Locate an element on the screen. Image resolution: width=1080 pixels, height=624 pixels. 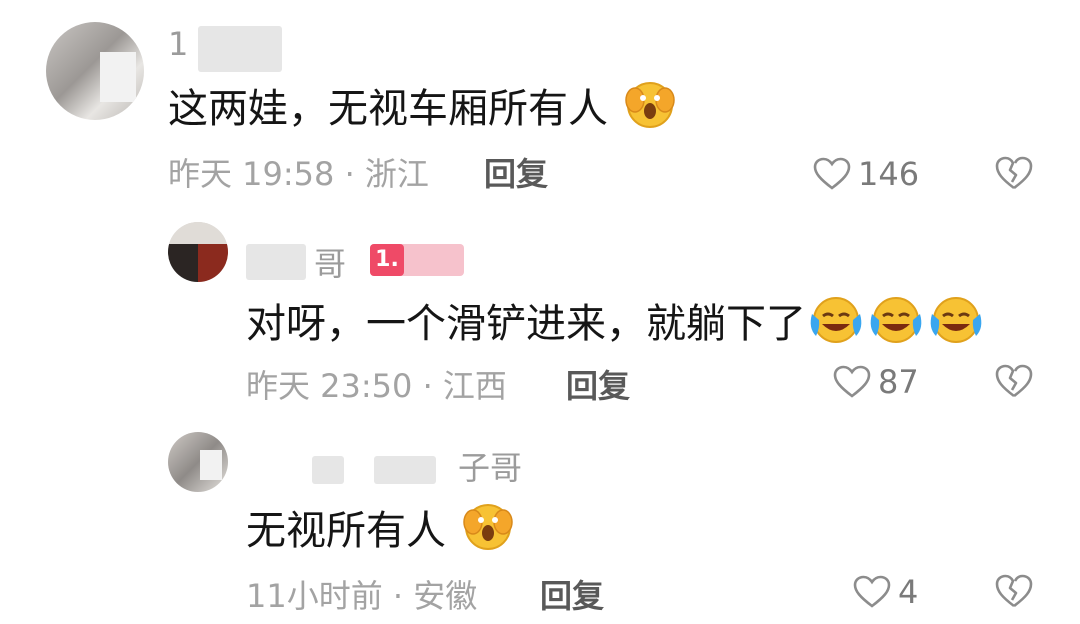
comment-text-content: 无视所有人 is located at coordinates (346, 531).